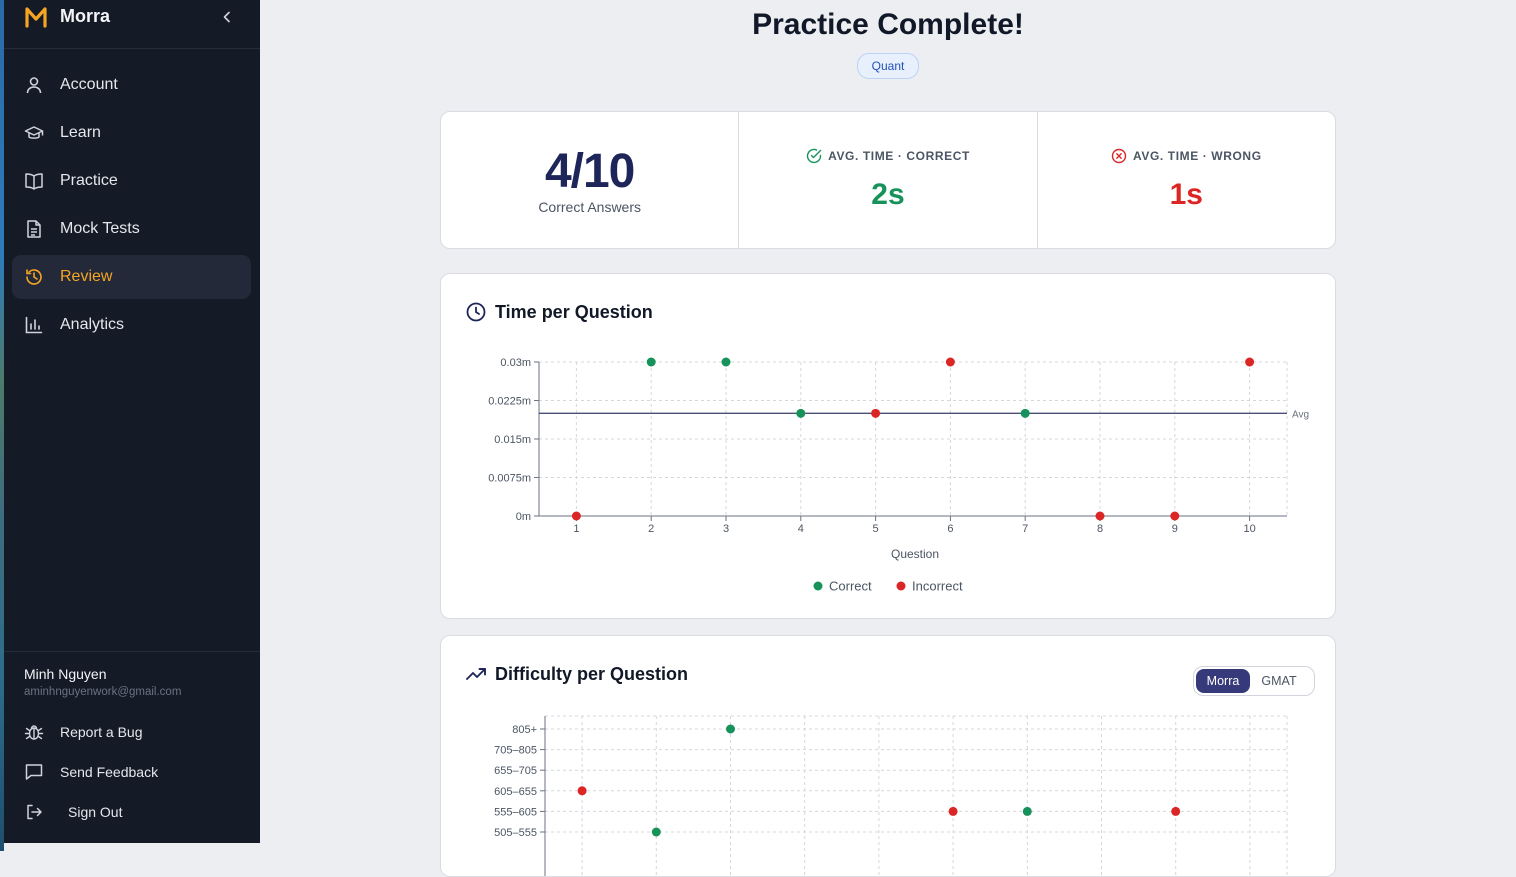 This screenshot has width=1516, height=877. What do you see at coordinates (132, 674) in the screenshot?
I see `user-profile: Minh Nguyen aminhnguyenwork@gmail.com` at bounding box center [132, 674].